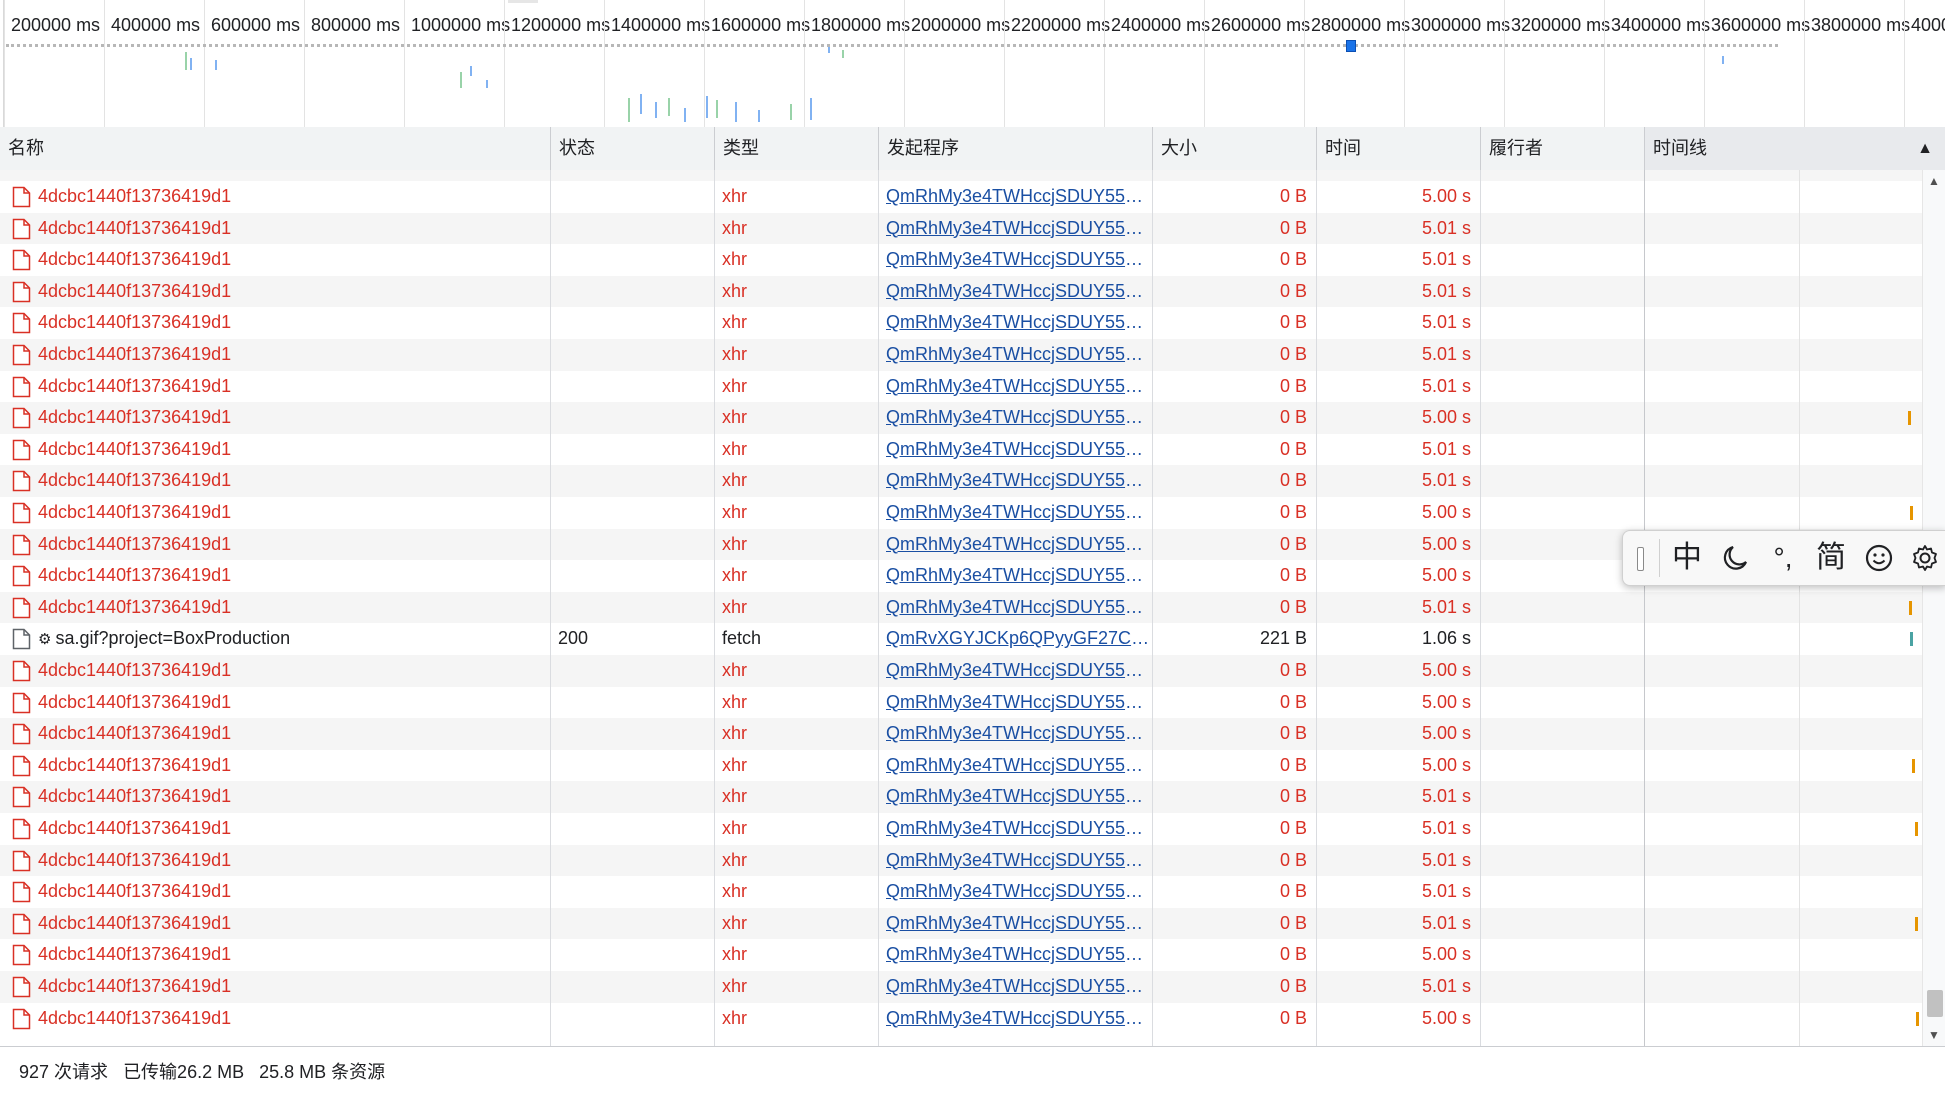  Describe the element at coordinates (1925, 148) in the screenshot. I see `sort-ascending-icon: ▲` at that location.